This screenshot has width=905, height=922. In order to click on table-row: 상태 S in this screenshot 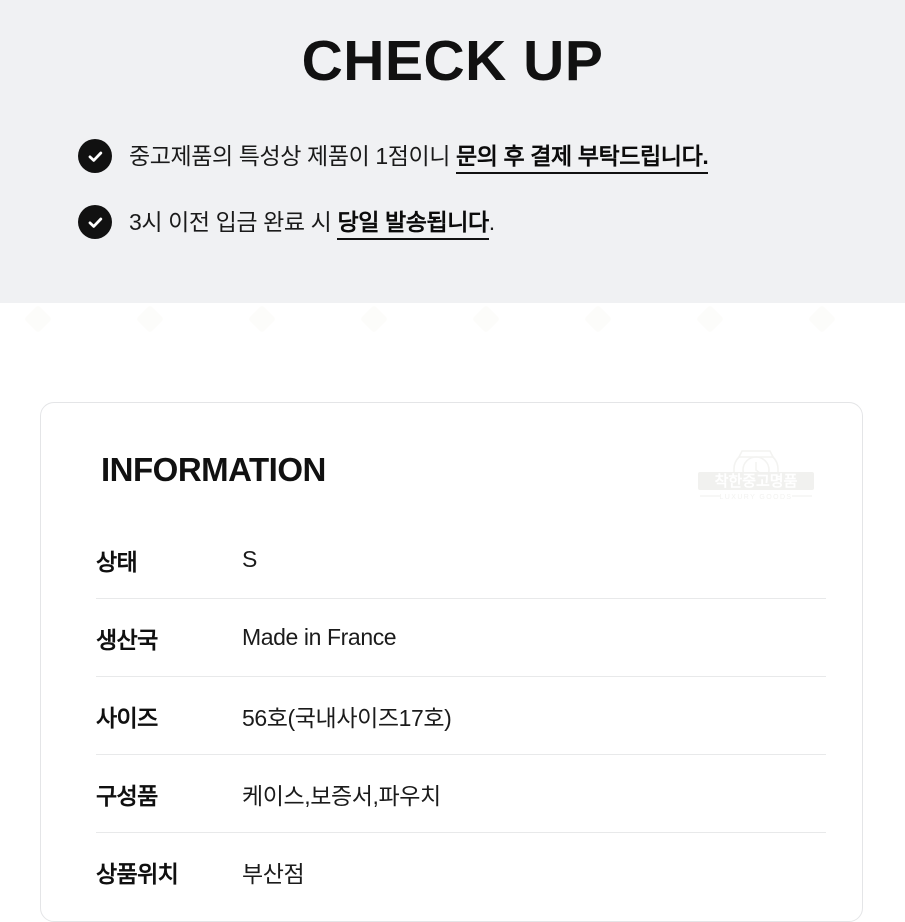, I will do `click(461, 560)`.